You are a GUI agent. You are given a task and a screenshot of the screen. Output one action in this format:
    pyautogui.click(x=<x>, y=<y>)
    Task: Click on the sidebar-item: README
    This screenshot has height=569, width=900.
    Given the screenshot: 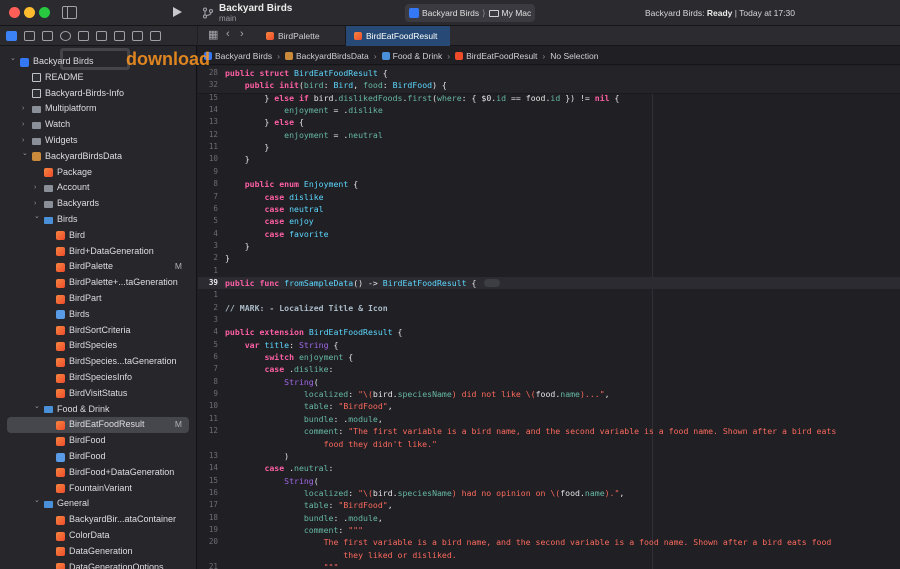 What is the action you would take?
    pyautogui.click(x=98, y=78)
    